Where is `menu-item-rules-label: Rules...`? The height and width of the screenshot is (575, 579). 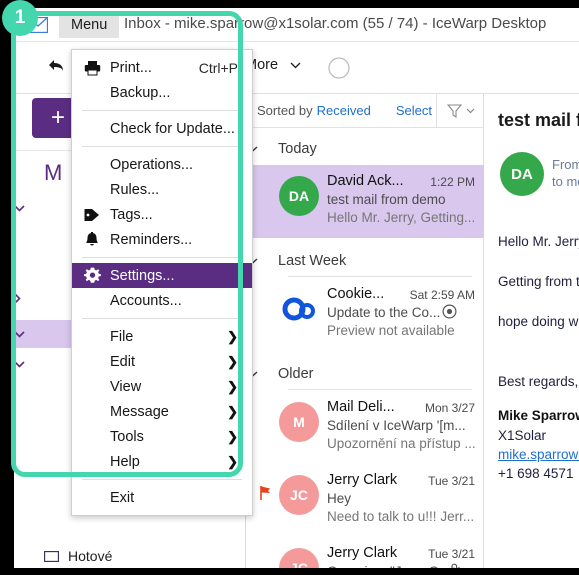 menu-item-rules-label: Rules... is located at coordinates (135, 189).